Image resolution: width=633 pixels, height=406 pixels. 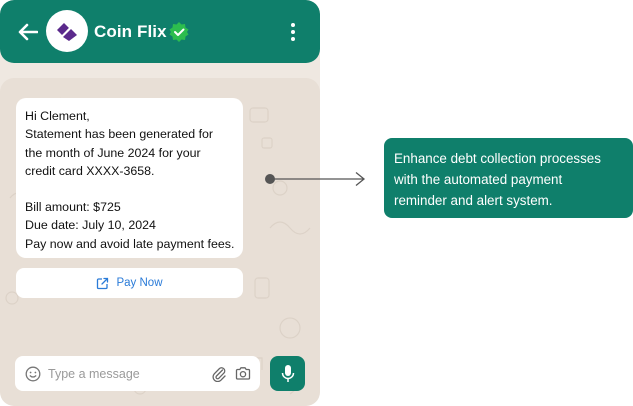 I want to click on message-composer, so click(x=137, y=373).